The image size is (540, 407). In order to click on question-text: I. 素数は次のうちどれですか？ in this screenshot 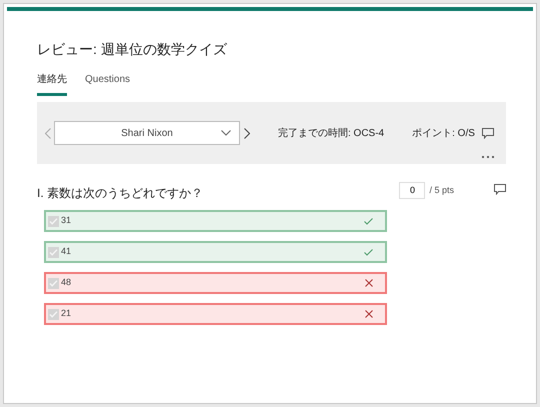, I will do `click(120, 193)`.